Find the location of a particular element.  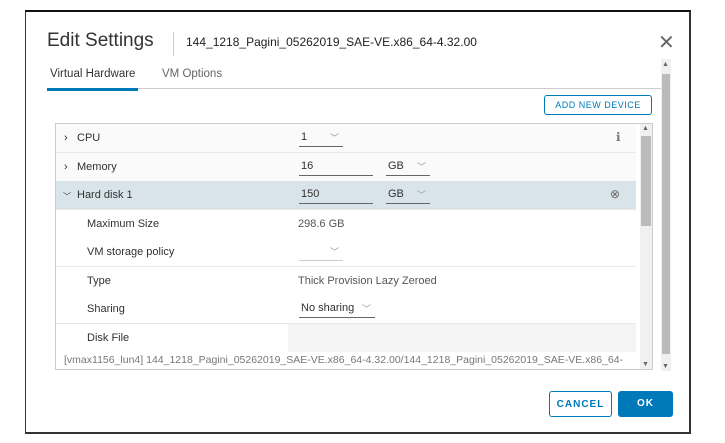

info-icon: ℹ is located at coordinates (618, 137).